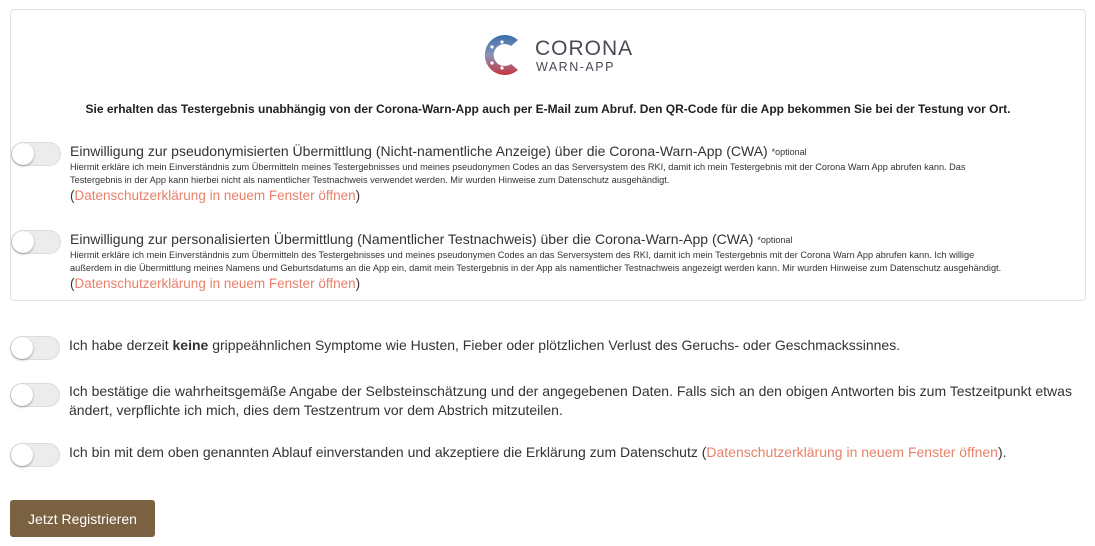 This screenshot has height=546, width=1095. Describe the element at coordinates (584, 48) in the screenshot. I see `logo-word-corona: CORONA` at that location.